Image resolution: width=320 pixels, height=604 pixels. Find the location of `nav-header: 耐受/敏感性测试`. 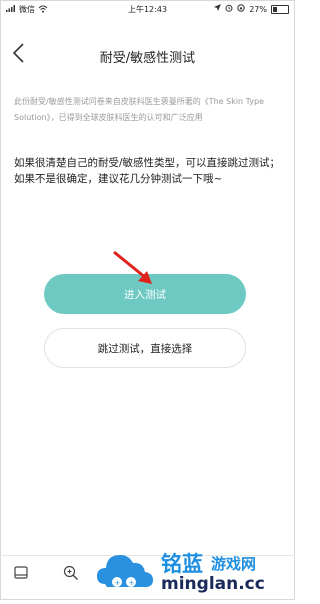

nav-header: 耐受/敏感性测试 is located at coordinates (147, 55).